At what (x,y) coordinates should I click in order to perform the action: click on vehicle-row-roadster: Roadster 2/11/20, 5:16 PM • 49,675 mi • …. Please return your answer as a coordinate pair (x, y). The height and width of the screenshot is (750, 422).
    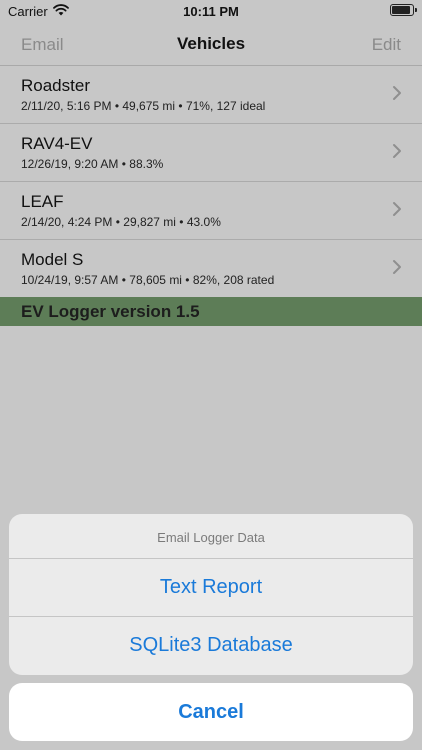
    Looking at the image, I should click on (211, 95).